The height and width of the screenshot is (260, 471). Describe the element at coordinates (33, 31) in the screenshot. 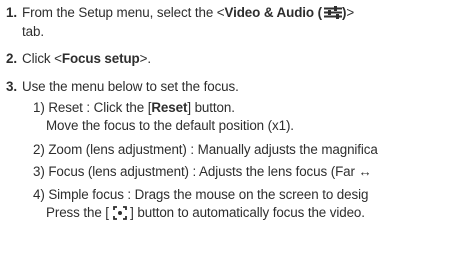

I see `step-1-line-2: tab.` at that location.